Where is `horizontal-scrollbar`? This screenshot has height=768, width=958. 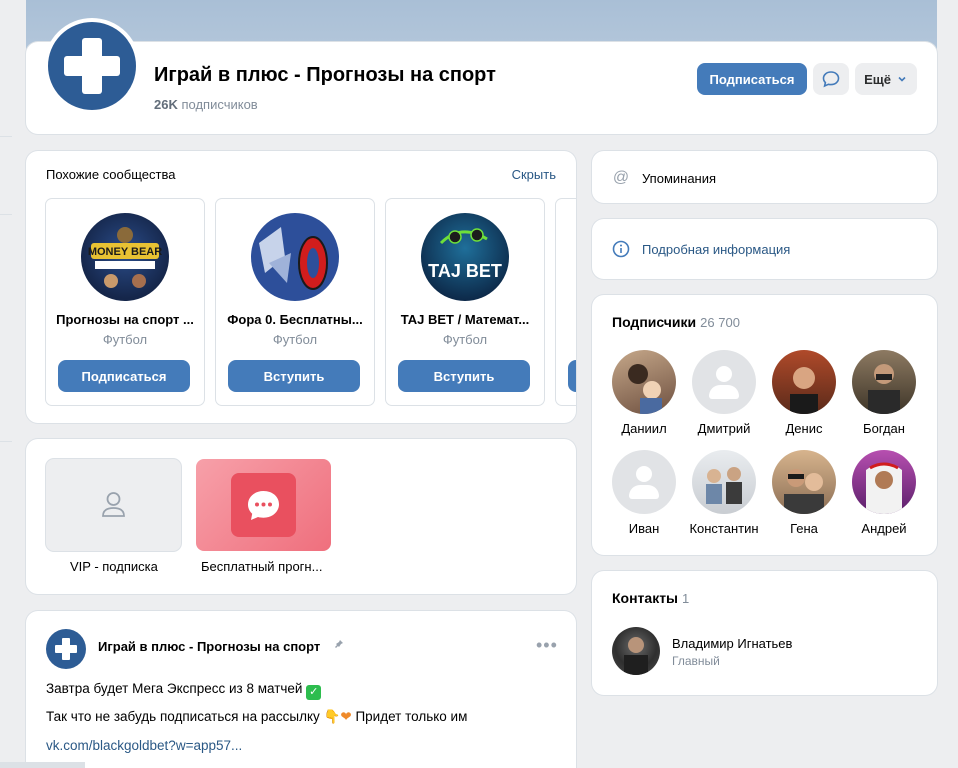 horizontal-scrollbar is located at coordinates (42, 765).